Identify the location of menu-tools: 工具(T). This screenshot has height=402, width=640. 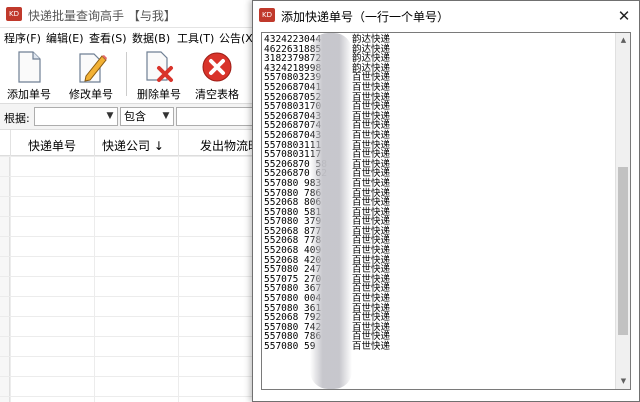
(195, 38).